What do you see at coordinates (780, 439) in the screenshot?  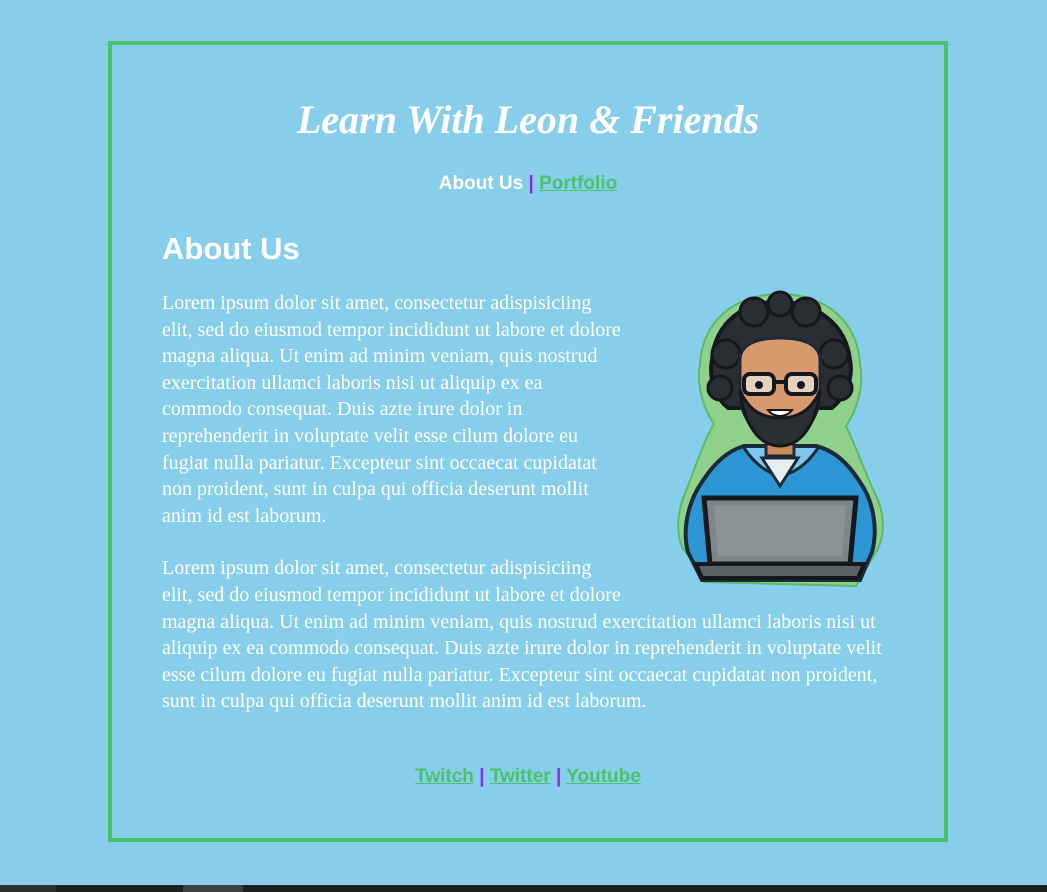 I see `developer-avatar-icon` at bounding box center [780, 439].